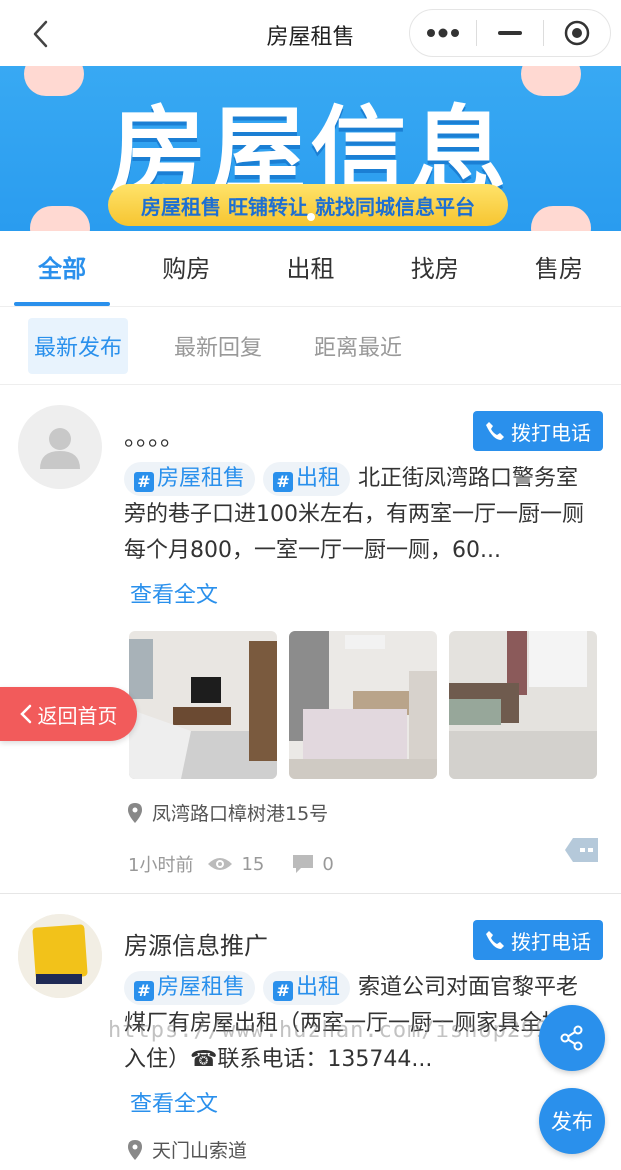 This screenshot has width=621, height=1170. I want to click on category-tabs: 全部 购房 出租 找房 售房, so click(310, 269).